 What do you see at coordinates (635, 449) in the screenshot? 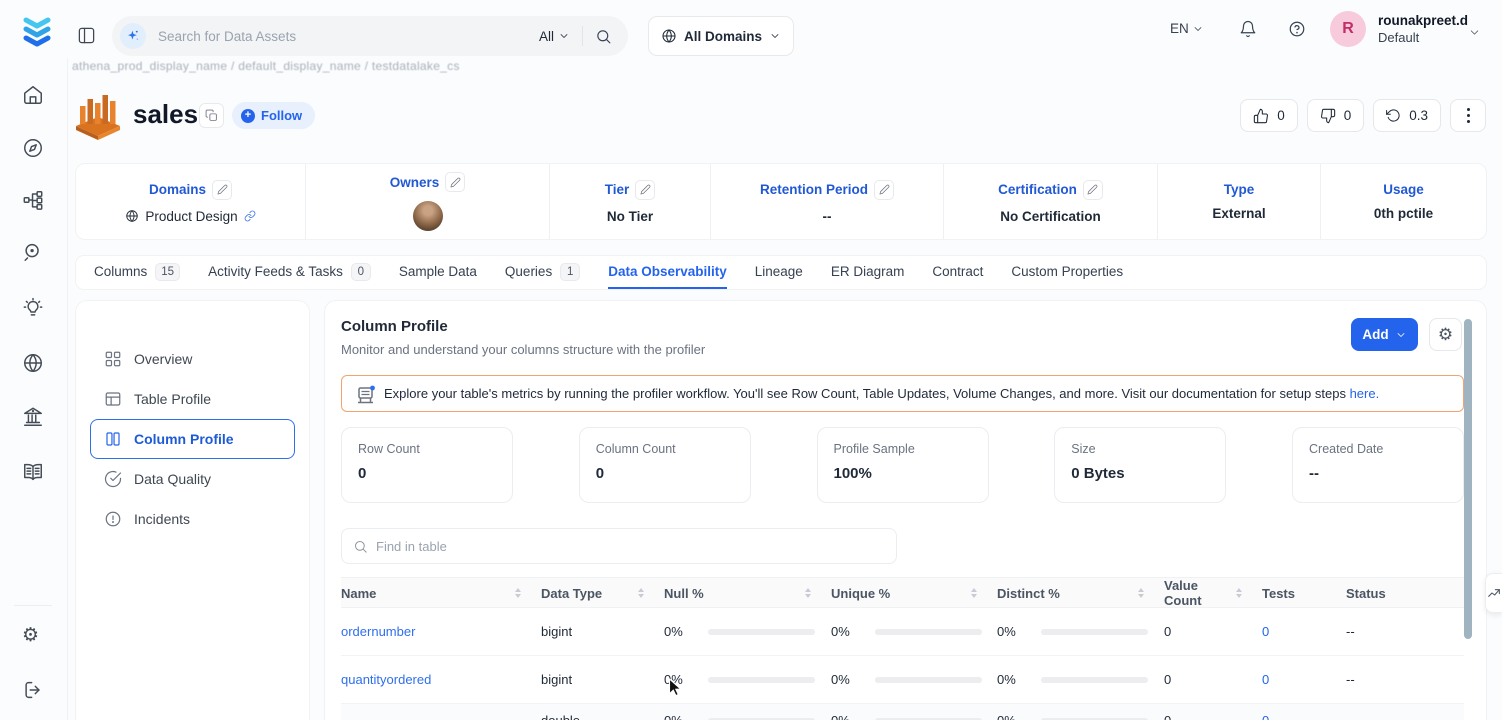
I see `stat-label: Column Count` at bounding box center [635, 449].